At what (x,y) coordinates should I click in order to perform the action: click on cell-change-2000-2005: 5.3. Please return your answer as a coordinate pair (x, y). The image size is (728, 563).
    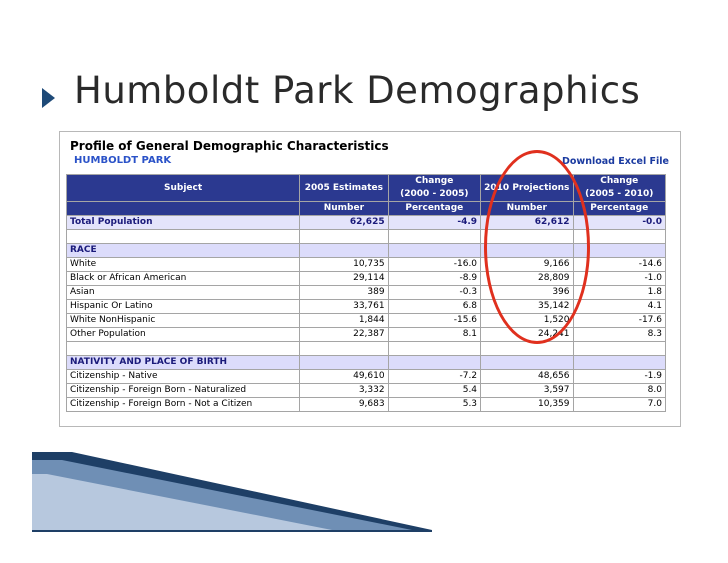
    Looking at the image, I should click on (434, 404).